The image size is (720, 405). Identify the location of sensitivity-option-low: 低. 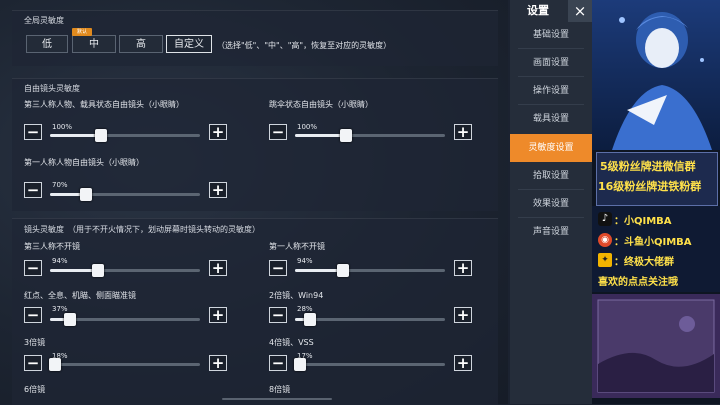
(47, 44).